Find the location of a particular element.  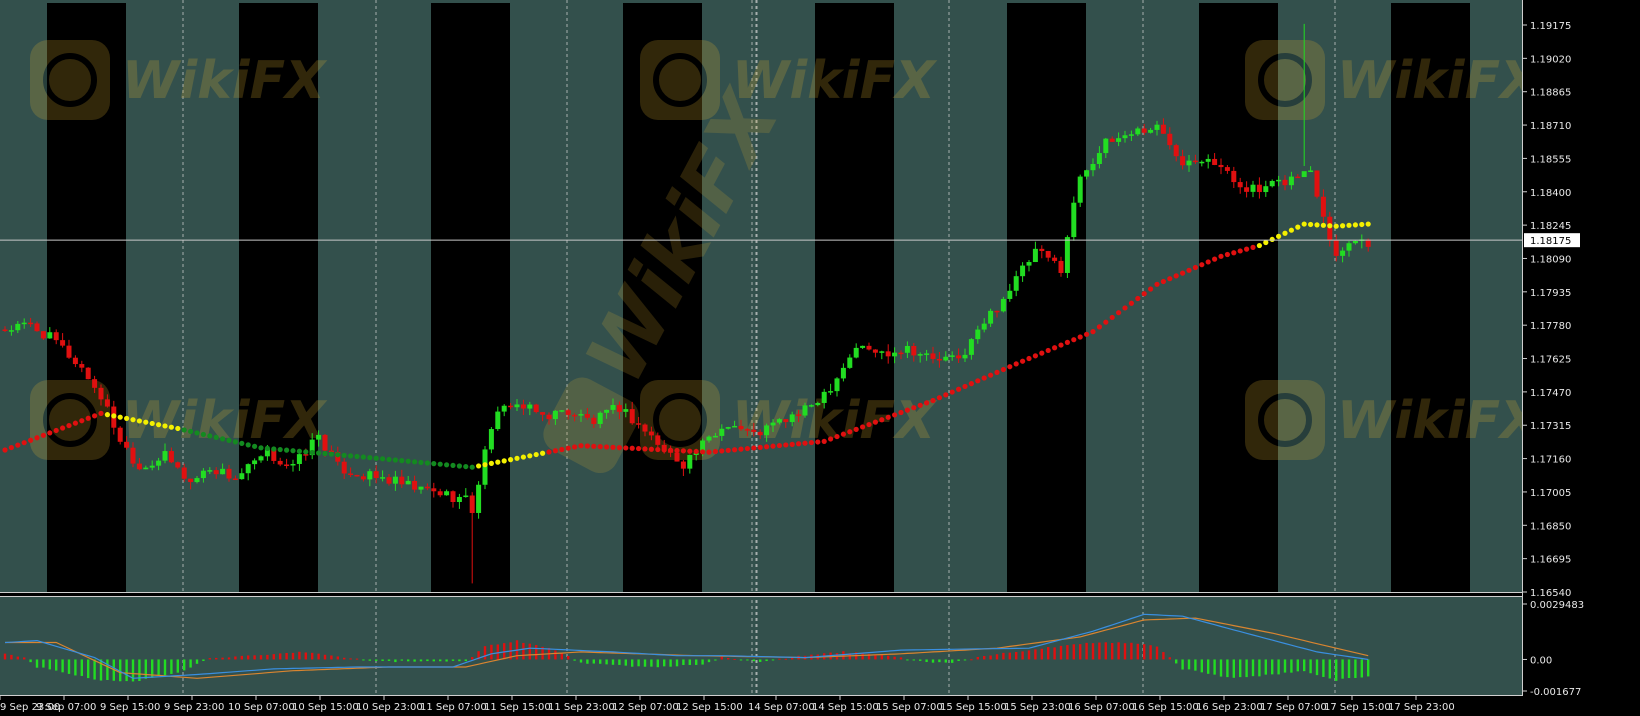

time-tick-label: 9 Sep 07:00 is located at coordinates (66, 707).